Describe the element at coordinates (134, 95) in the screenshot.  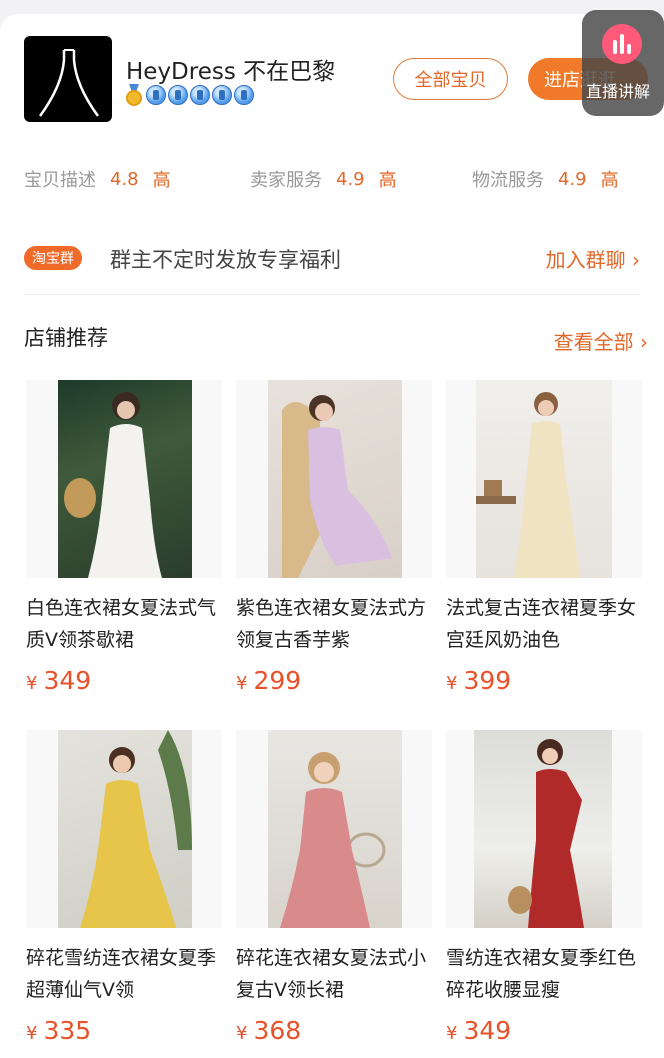
I see `medal-icon` at that location.